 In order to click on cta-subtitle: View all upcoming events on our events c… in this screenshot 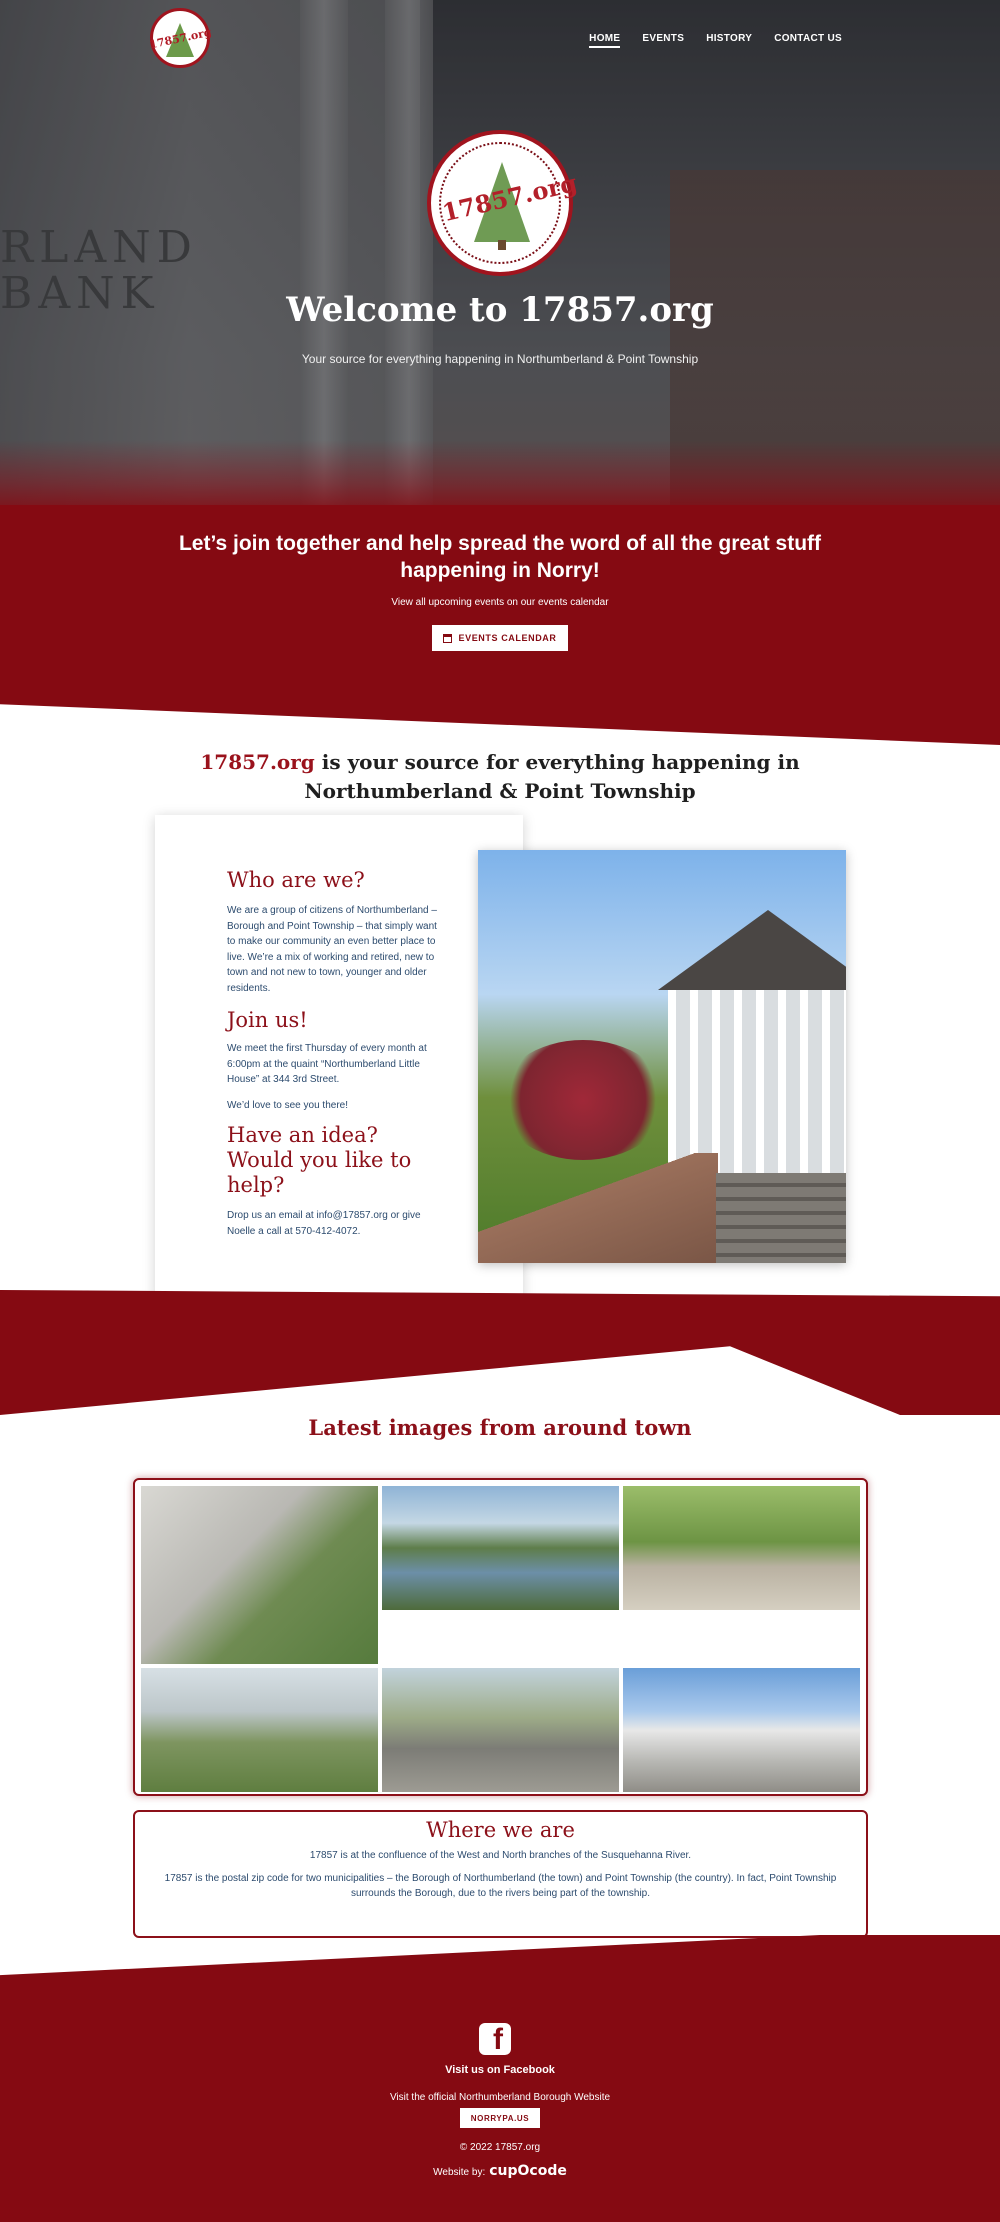, I will do `click(500, 602)`.